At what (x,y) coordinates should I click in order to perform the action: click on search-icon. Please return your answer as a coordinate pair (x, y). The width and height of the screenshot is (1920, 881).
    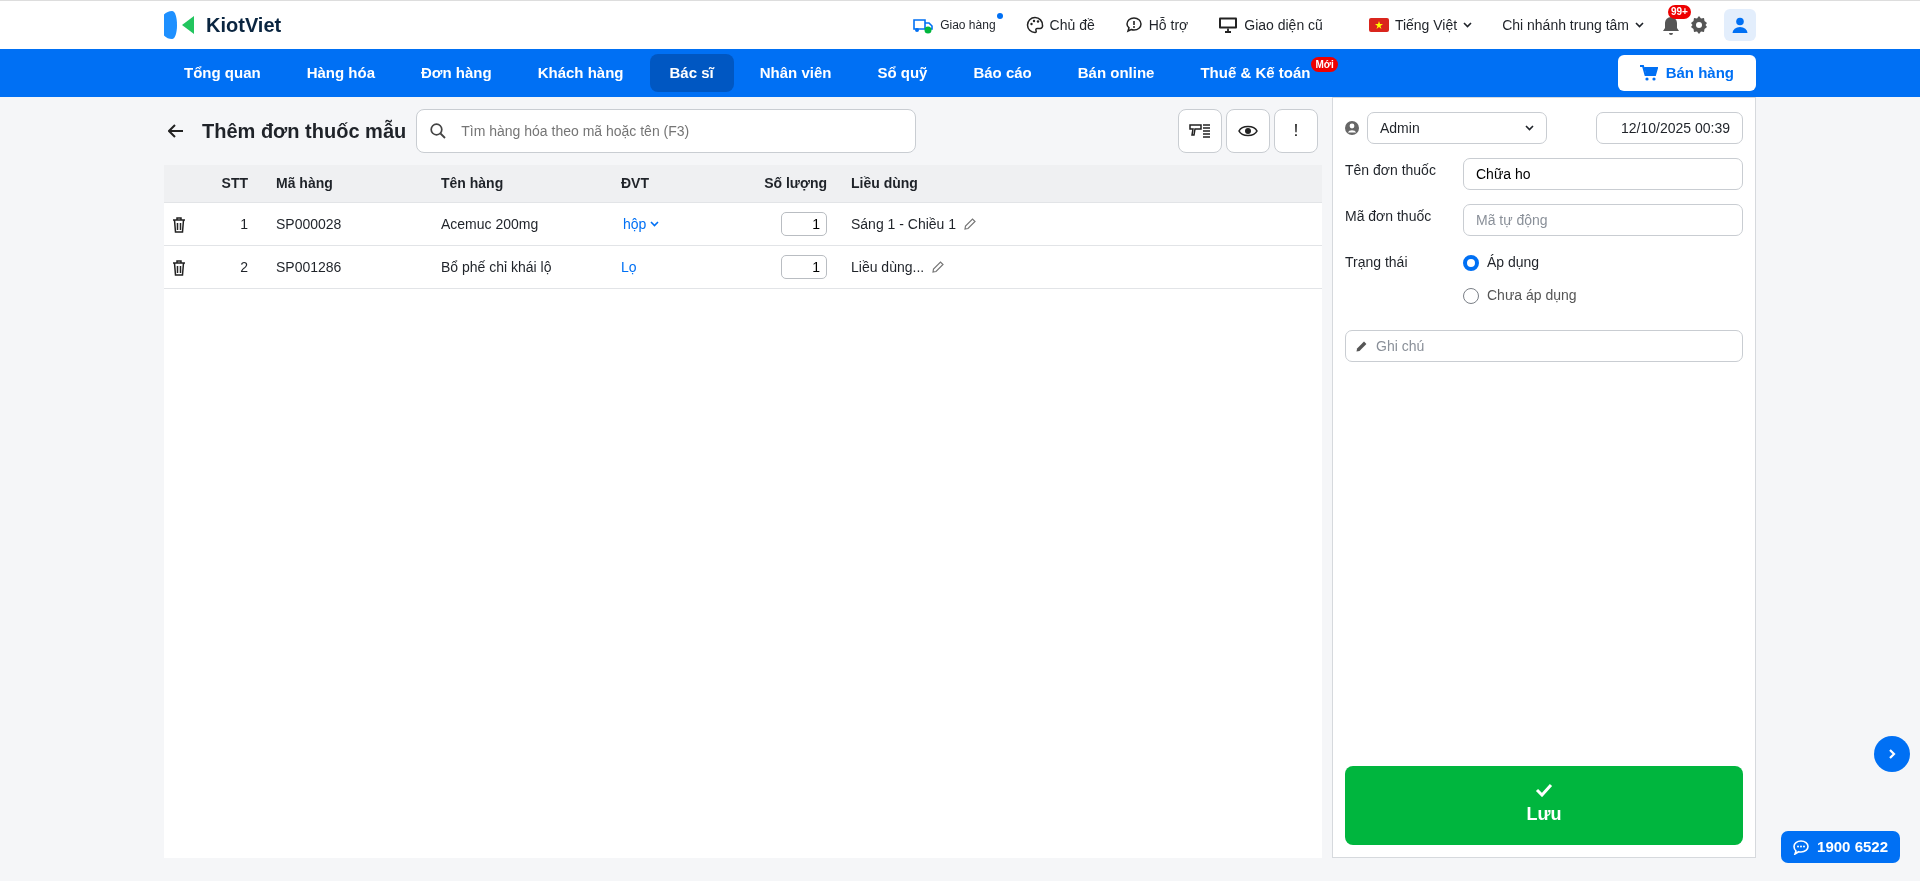
    Looking at the image, I should click on (438, 131).